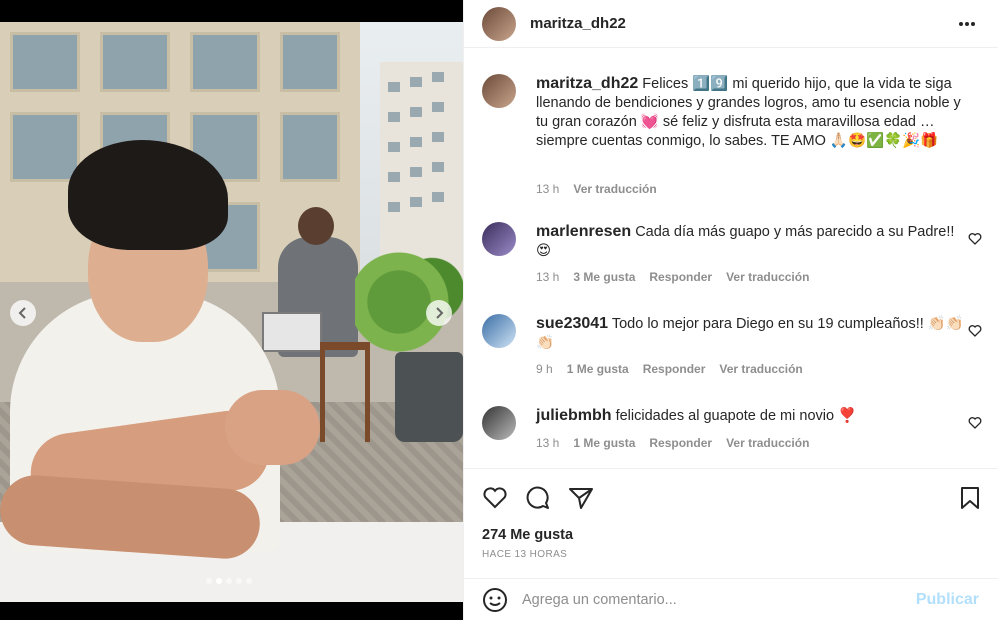 Image resolution: width=998 pixels, height=620 pixels. What do you see at coordinates (544, 251) in the screenshot?
I see `comment-emoji: 😍` at bounding box center [544, 251].